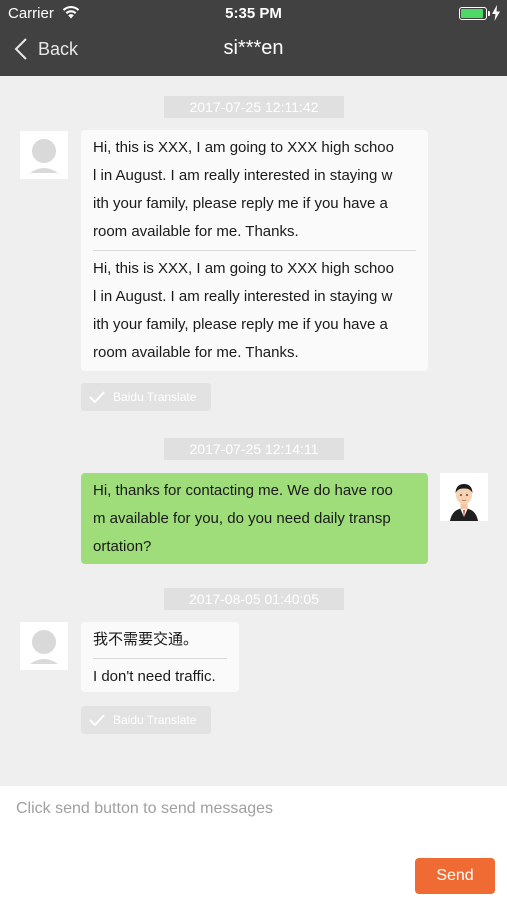 The height and width of the screenshot is (900, 507). What do you see at coordinates (253, 48) in the screenshot?
I see `conversation-title: si***en` at bounding box center [253, 48].